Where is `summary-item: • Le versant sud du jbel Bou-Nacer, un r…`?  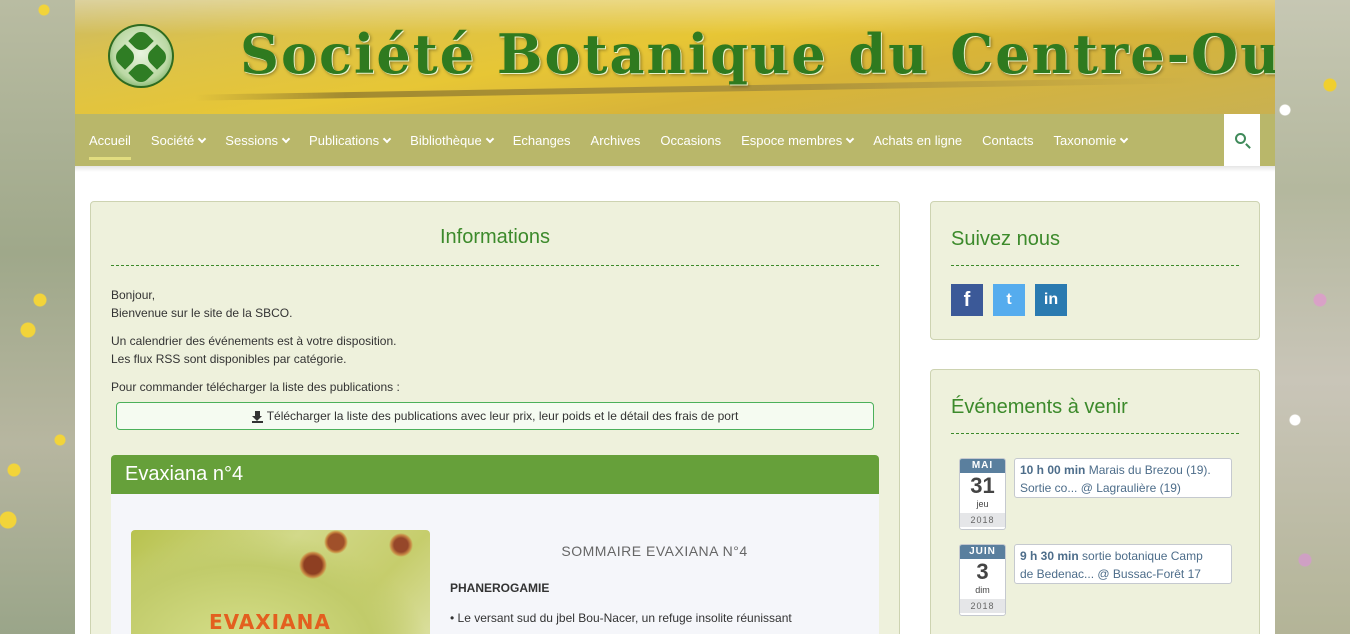
summary-item: • Le versant sud du jbel Bou-Nacer, un r… is located at coordinates (621, 618).